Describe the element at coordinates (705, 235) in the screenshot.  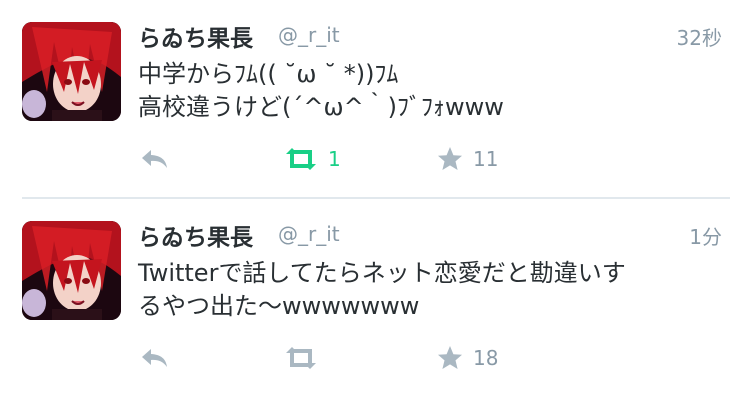
I see `timestamp: 1分` at that location.